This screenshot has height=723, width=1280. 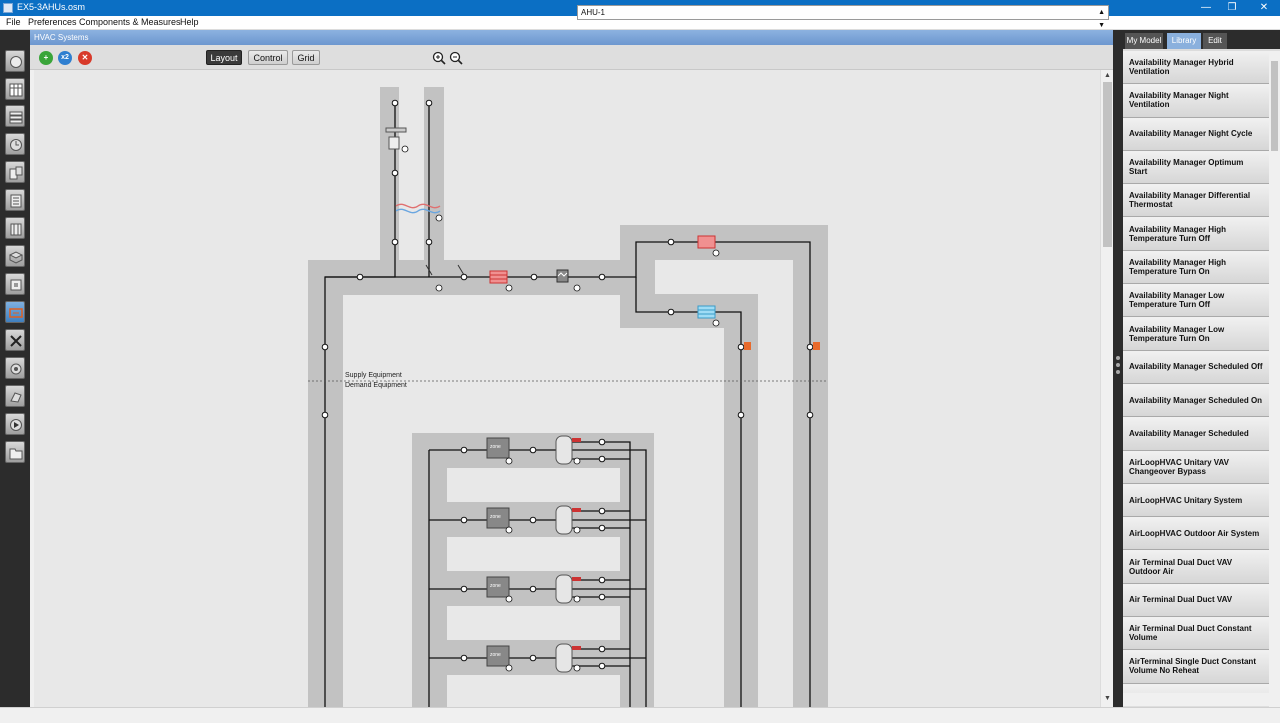 I want to click on list-item: AirLoopHVAC Outdoor Air System, so click(x=1196, y=534).